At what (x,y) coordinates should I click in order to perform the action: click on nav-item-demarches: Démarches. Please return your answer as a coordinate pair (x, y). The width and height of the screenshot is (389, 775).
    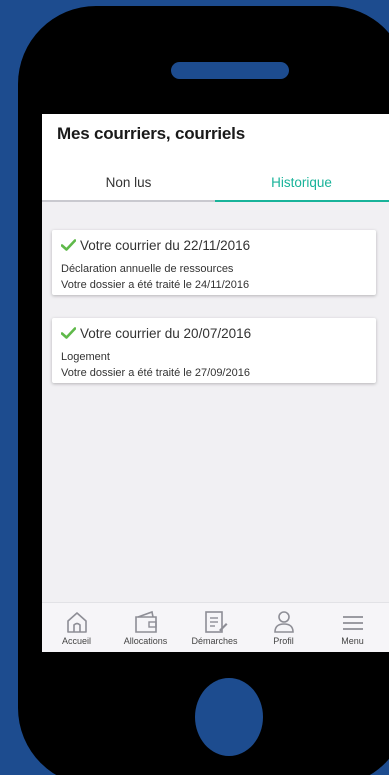
    Looking at the image, I should click on (214, 627).